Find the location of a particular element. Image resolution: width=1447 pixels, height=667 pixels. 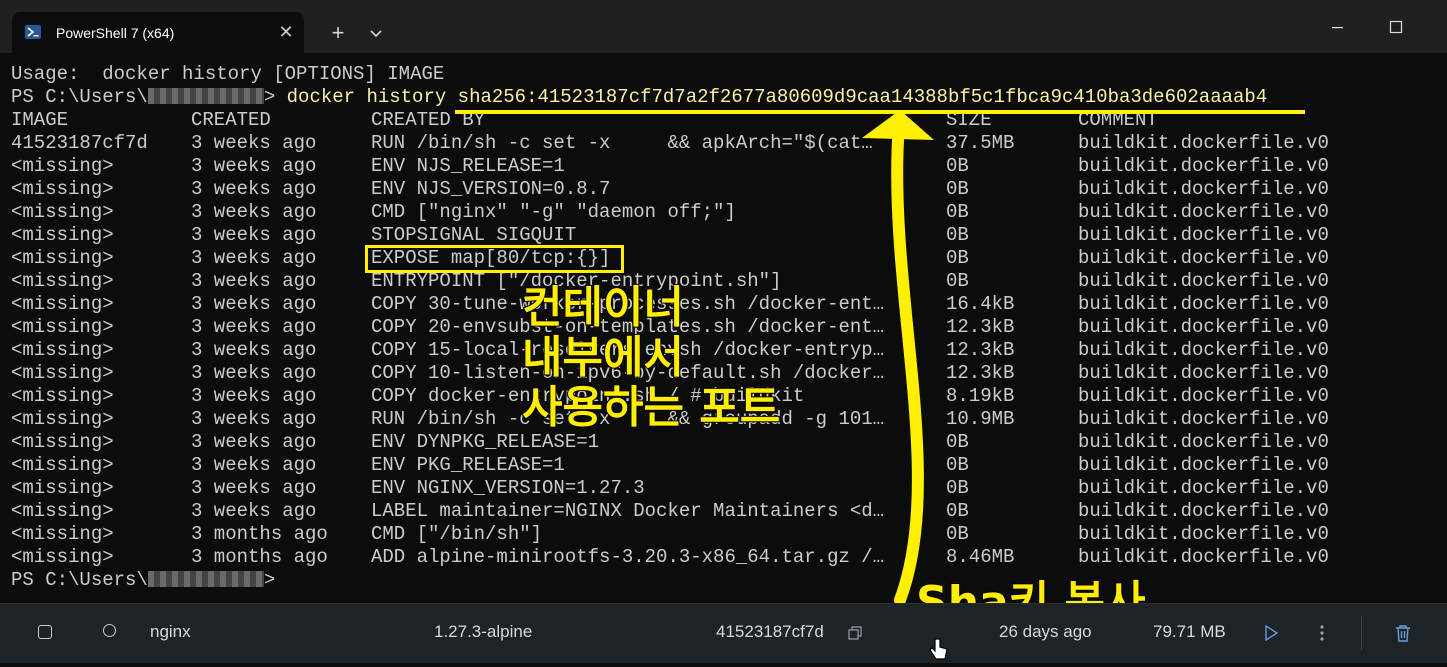

action-separator is located at coordinates (1361, 633).